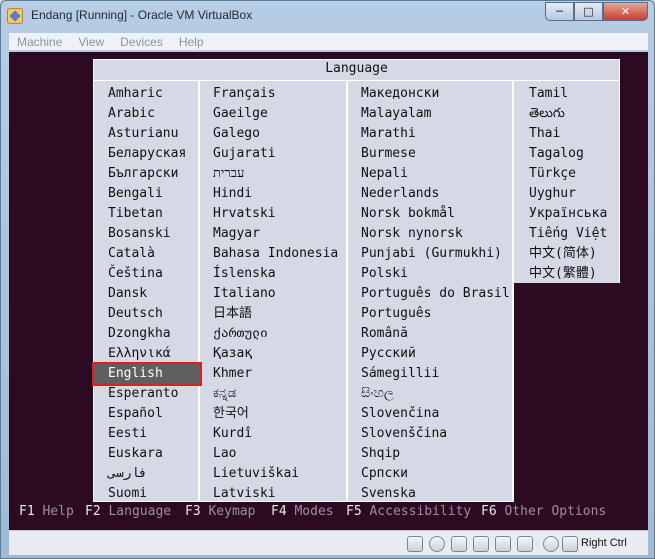  Describe the element at coordinates (244, 294) in the screenshot. I see `language-option: Italiano` at that location.